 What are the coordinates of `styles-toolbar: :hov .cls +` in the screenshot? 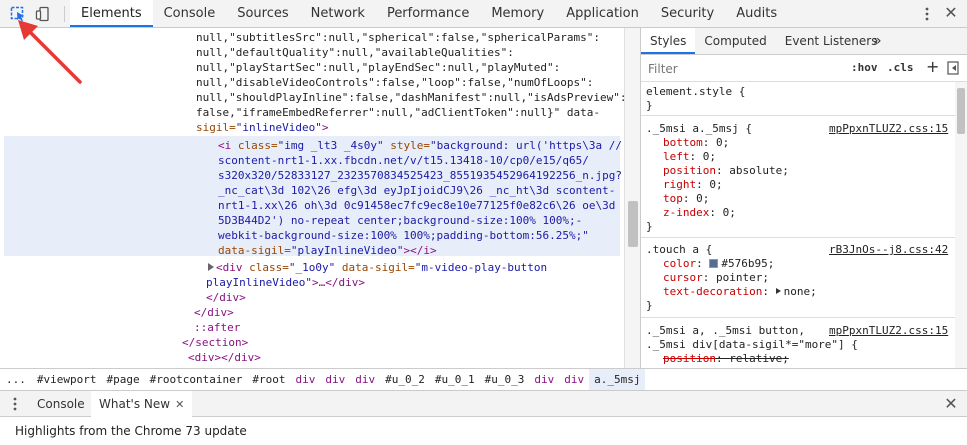 It's located at (804, 68).